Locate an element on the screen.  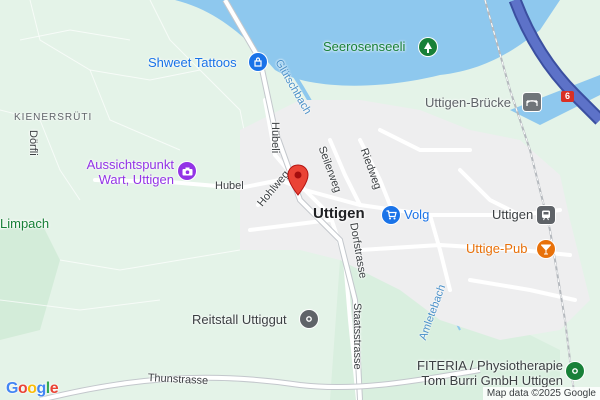
shopping-bag-icon is located at coordinates (258, 62).